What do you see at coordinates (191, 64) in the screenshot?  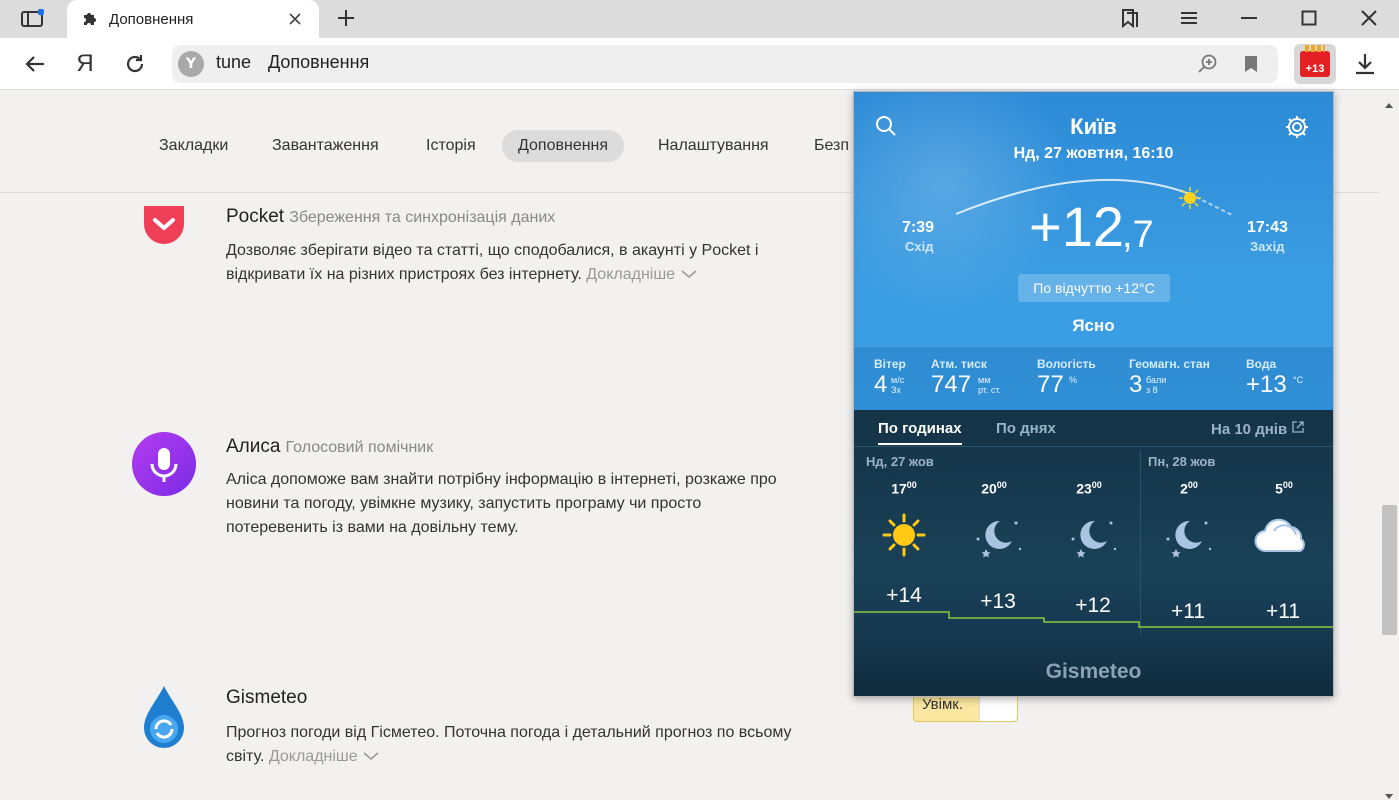 I see `site-logo-icon: Y` at bounding box center [191, 64].